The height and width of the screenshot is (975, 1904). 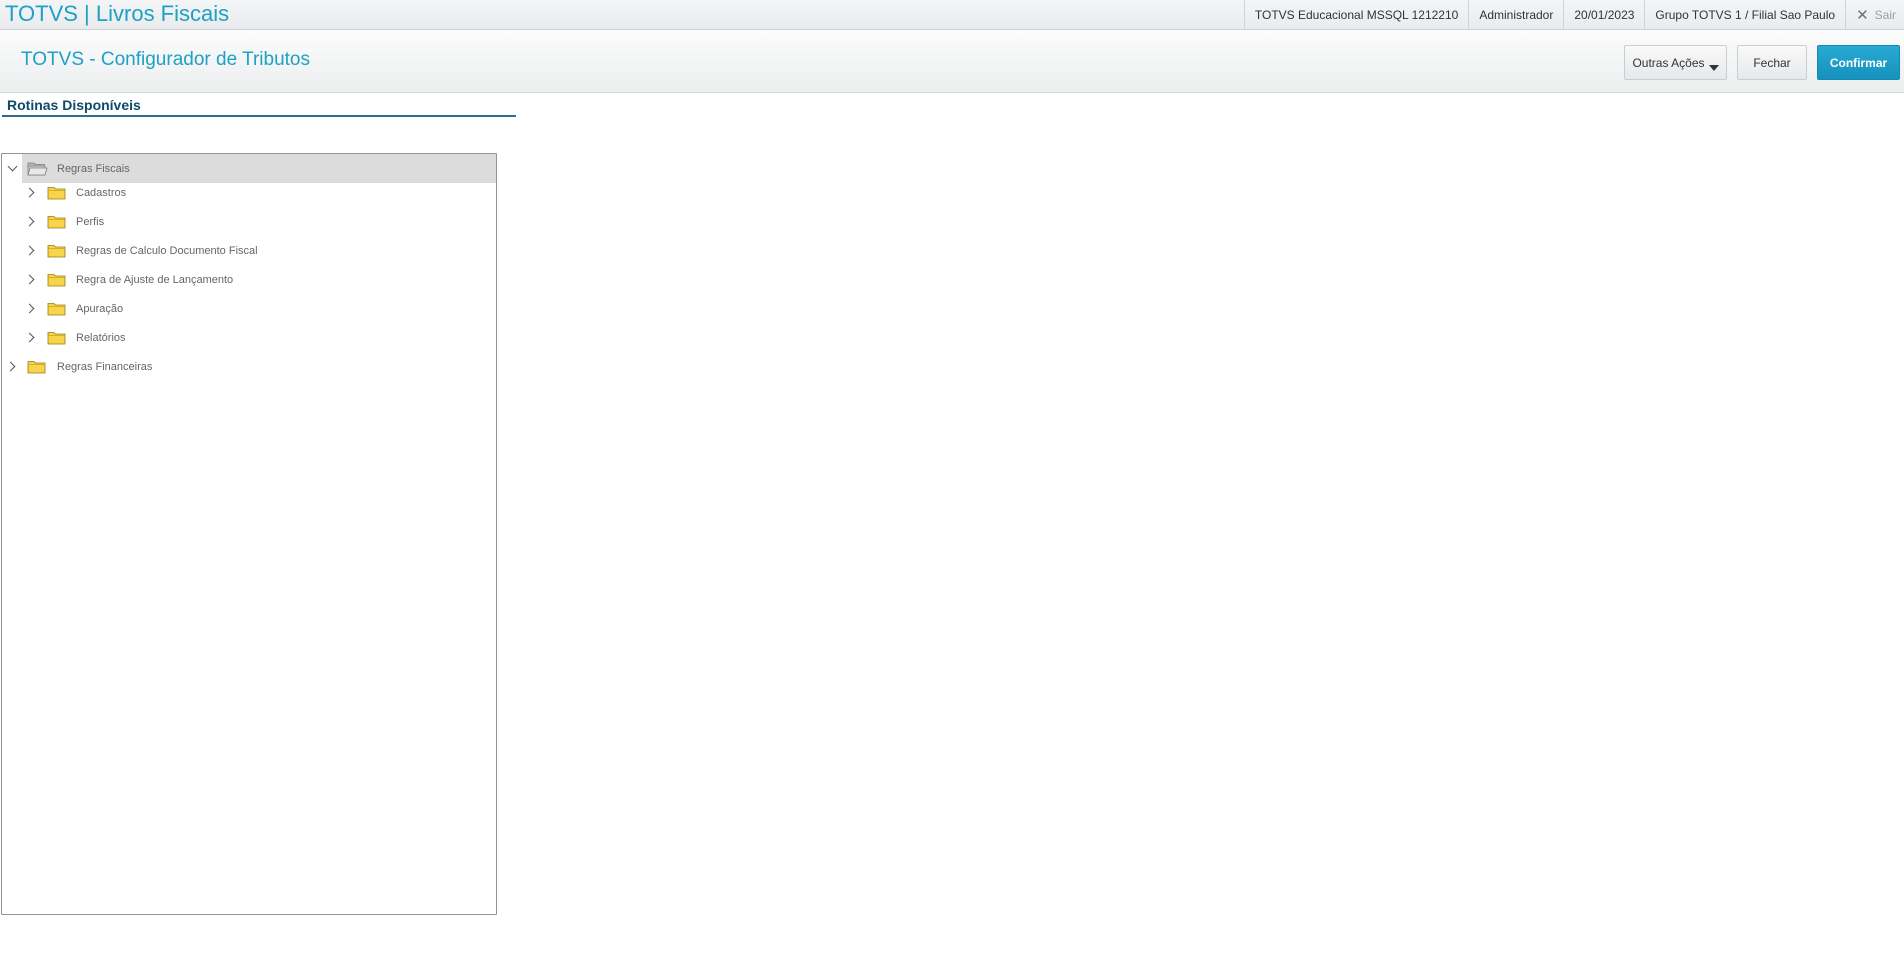 I want to click on tree-node-apuracao: Apuração, so click(x=249, y=308).